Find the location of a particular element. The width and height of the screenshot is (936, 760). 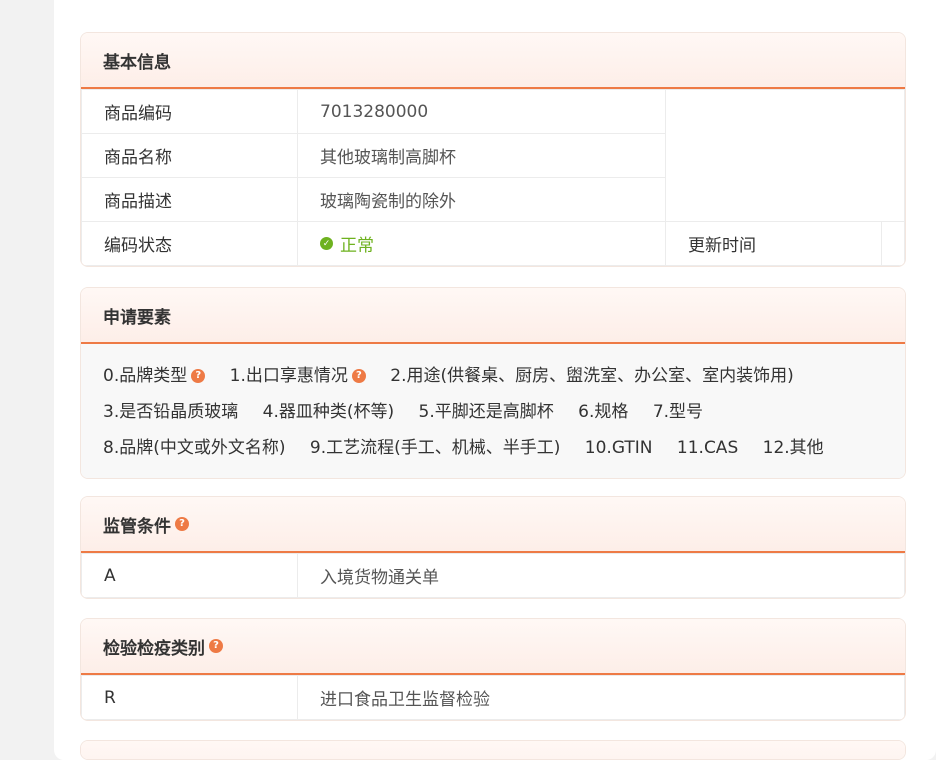

element-item: 4.器皿种类(杯等) is located at coordinates (328, 412).